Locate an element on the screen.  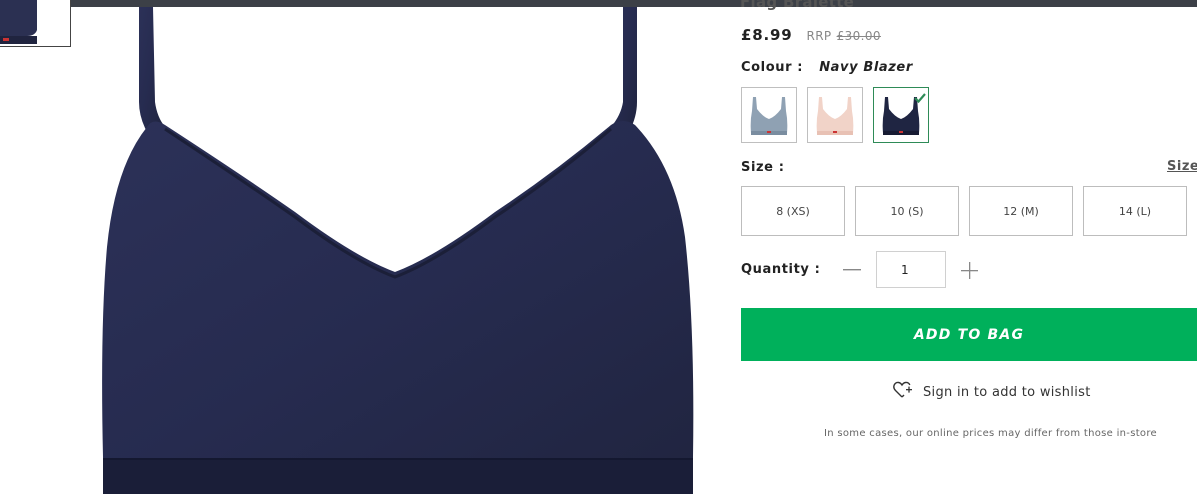
colour-swatch-pink is located at coordinates (835, 115).